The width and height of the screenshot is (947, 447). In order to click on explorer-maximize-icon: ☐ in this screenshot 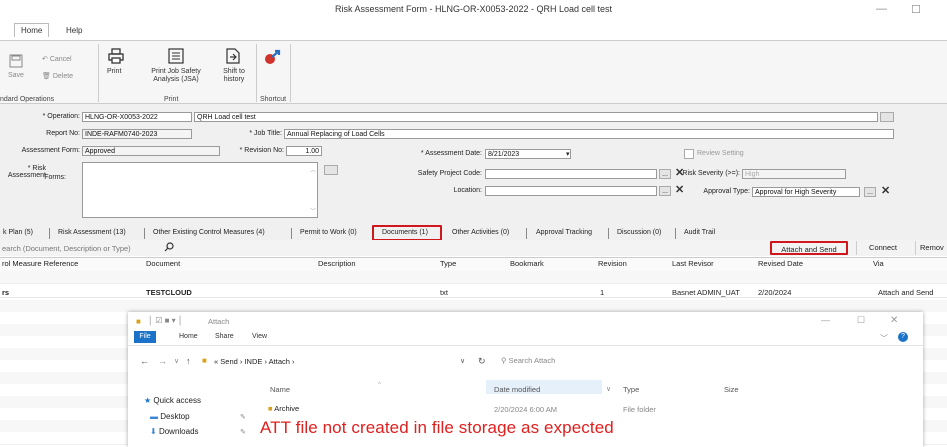, I will do `click(861, 320)`.